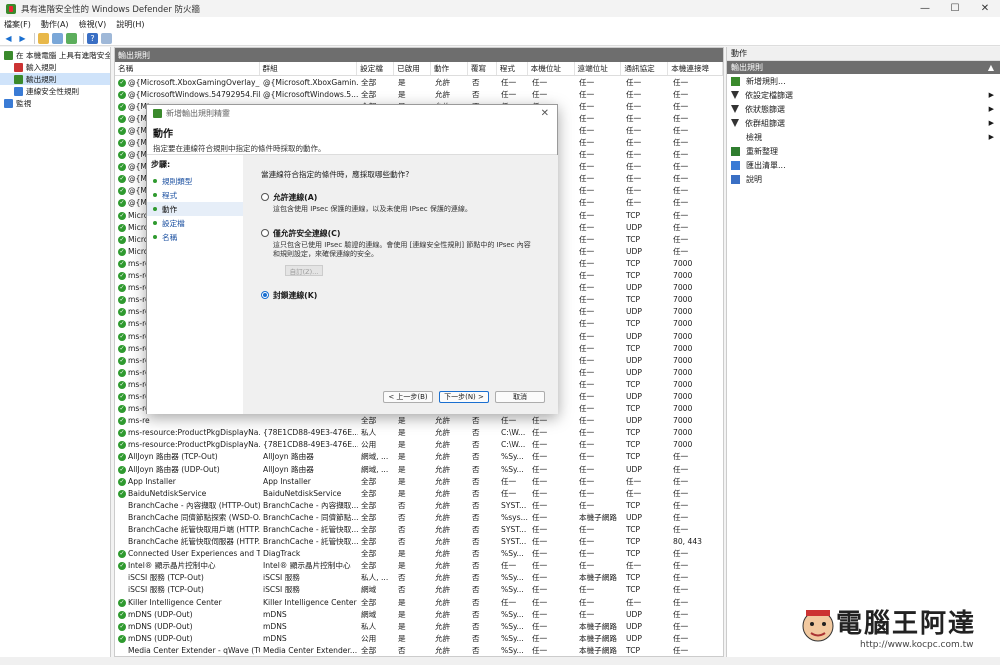 This screenshot has height=665, width=1000. Describe the element at coordinates (309, 68) in the screenshot. I see `column-header: 群組` at that location.